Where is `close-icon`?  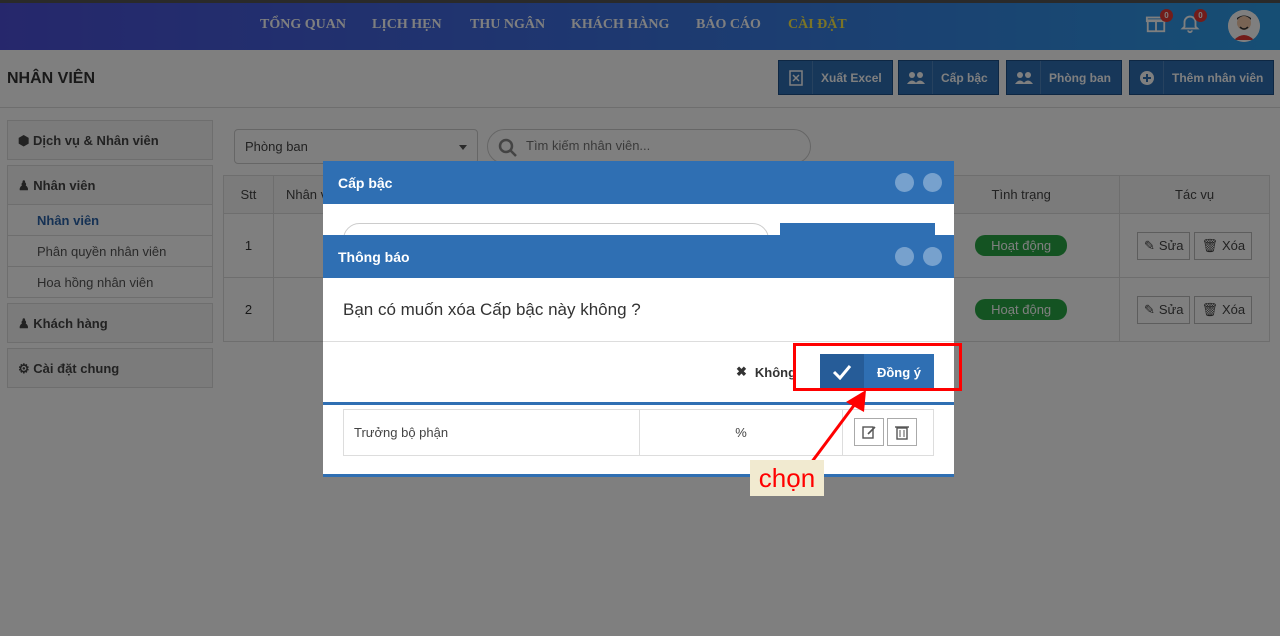 close-icon is located at coordinates (932, 256).